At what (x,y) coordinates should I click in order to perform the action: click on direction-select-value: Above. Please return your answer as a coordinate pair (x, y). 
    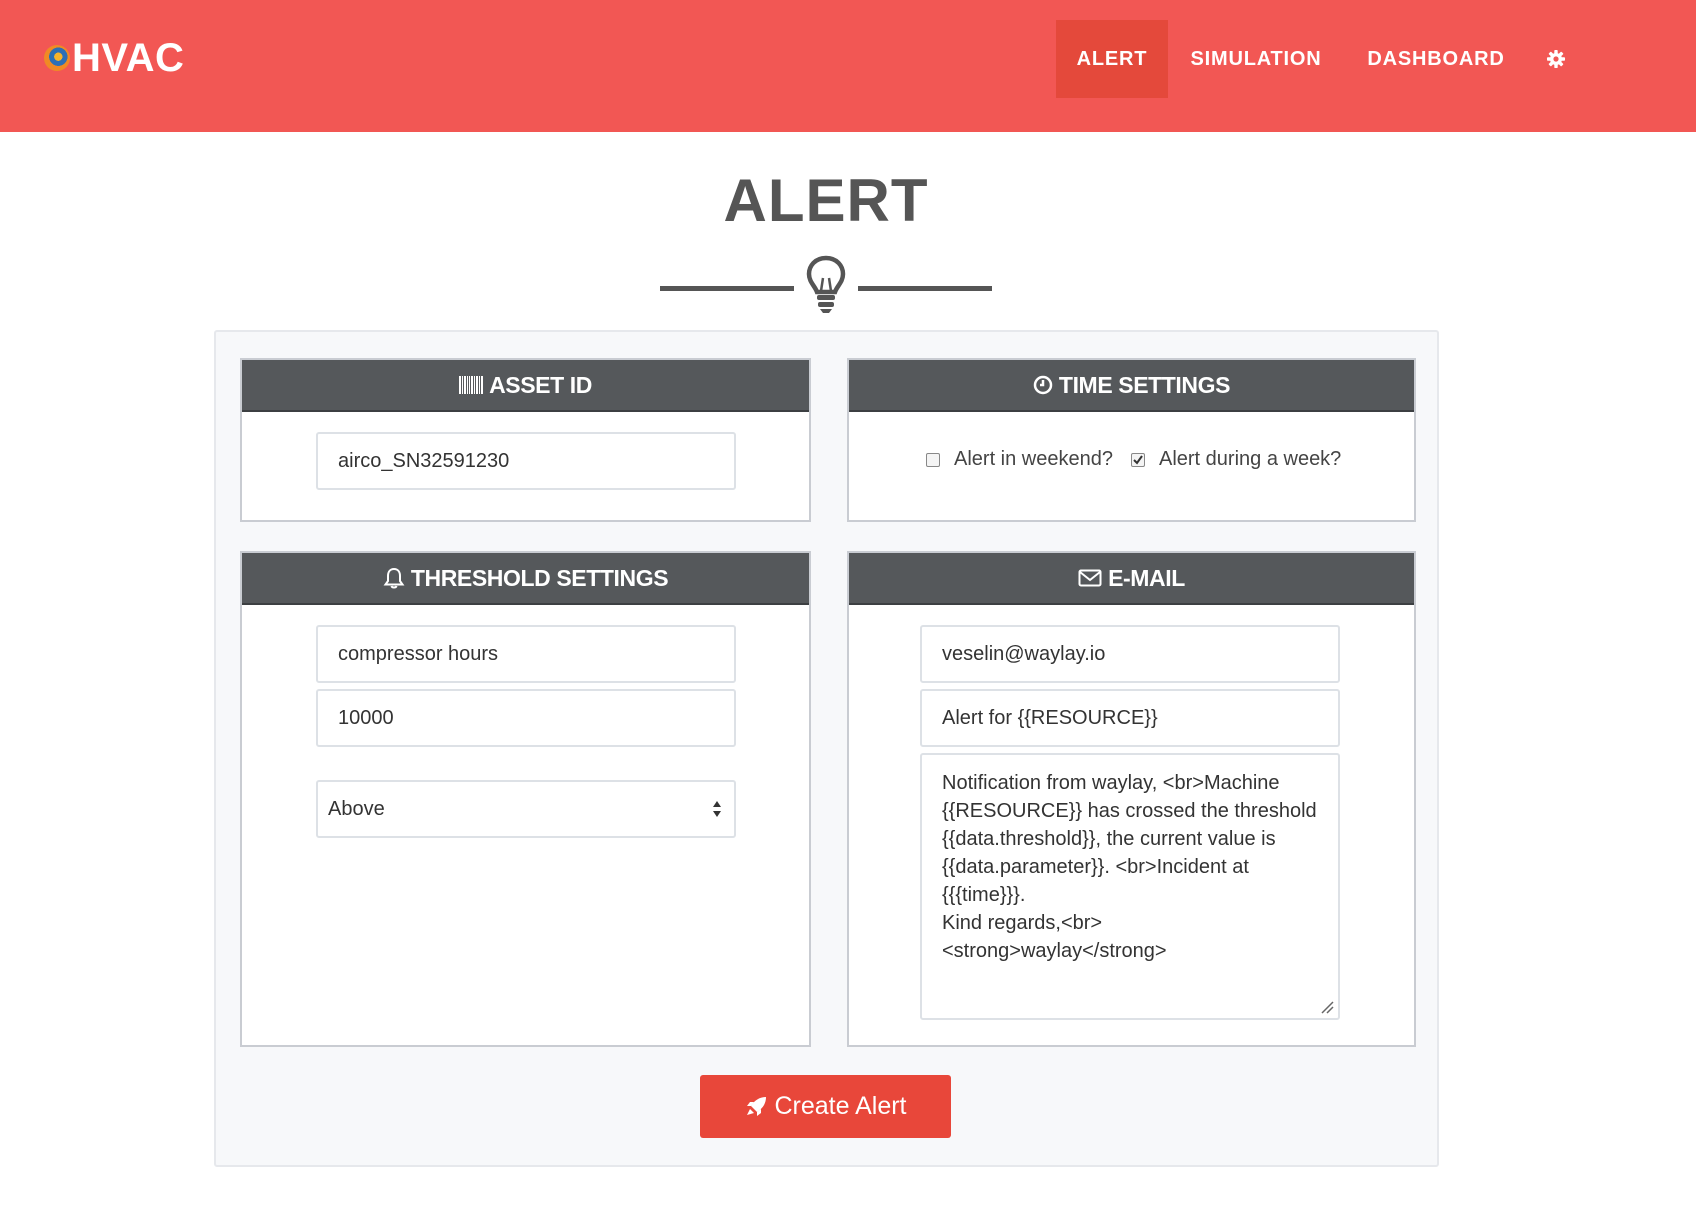
    Looking at the image, I should click on (356, 808).